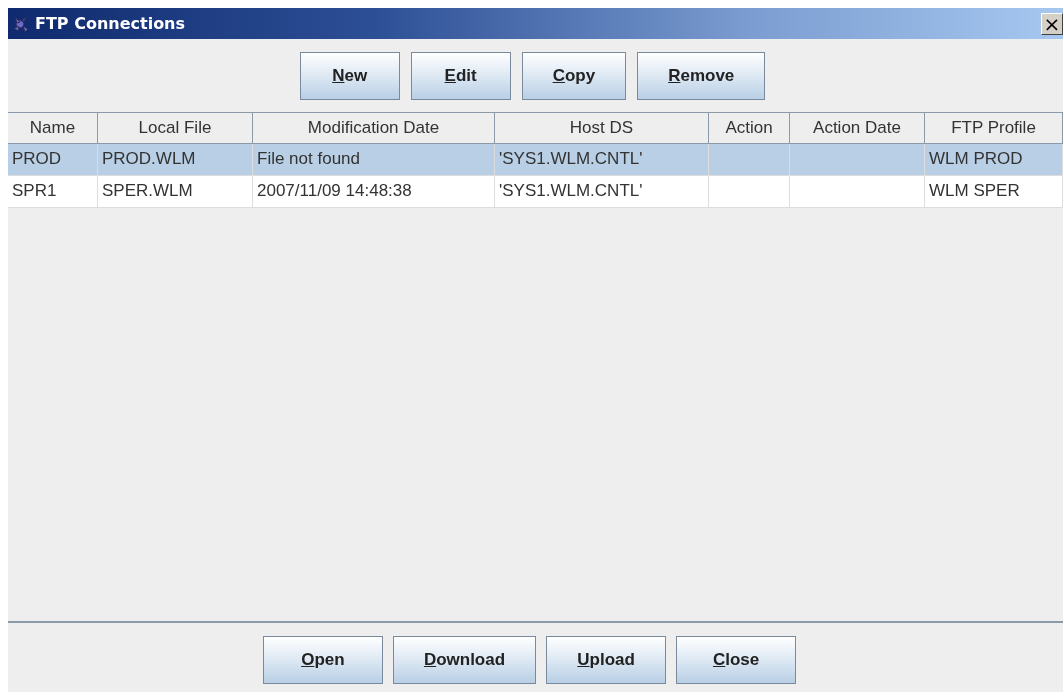  Describe the element at coordinates (147, 190) in the screenshot. I see `table-cell: SPER.WLM` at that location.